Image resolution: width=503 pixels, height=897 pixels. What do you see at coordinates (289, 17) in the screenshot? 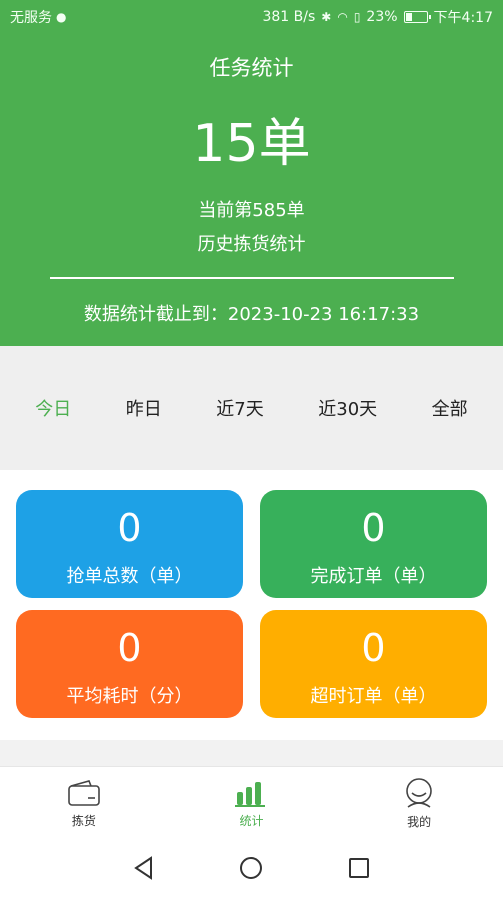
I see `net-speed: 381 B/s` at bounding box center [289, 17].